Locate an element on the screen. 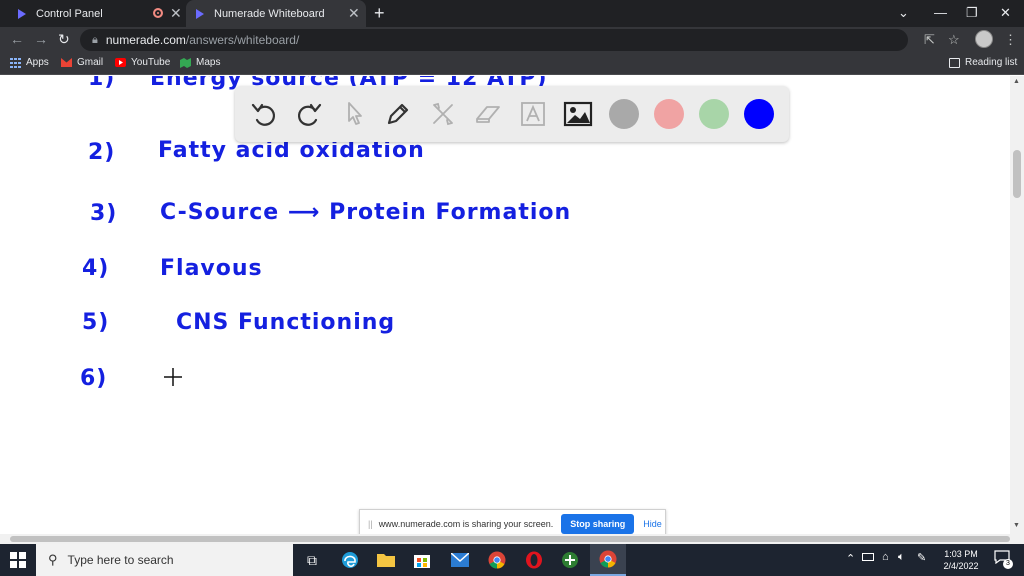 This screenshot has height=576, width=1024. windows-logo-icon is located at coordinates (18, 560).